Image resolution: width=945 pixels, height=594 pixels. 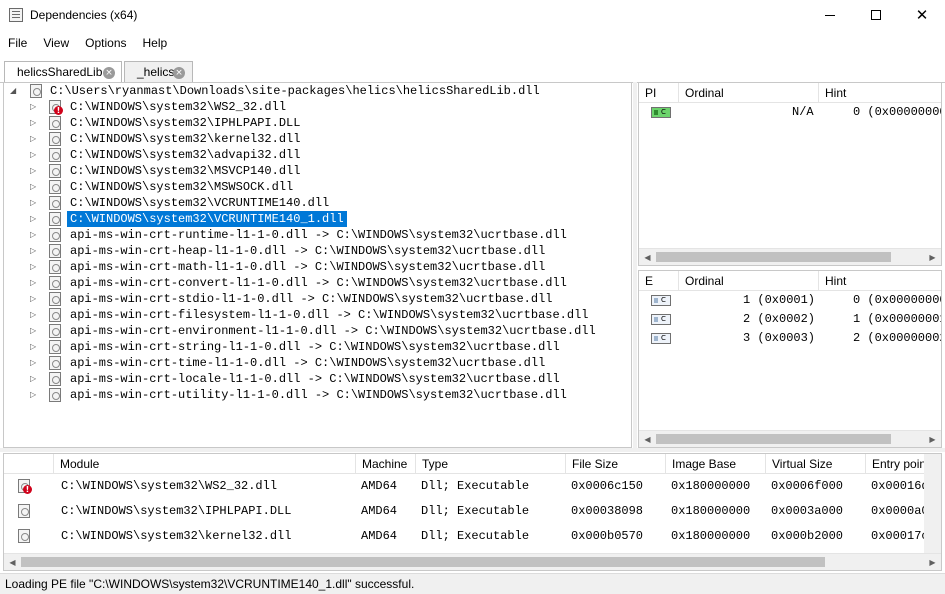 What do you see at coordinates (475, 536) in the screenshot?
I see `type-cell: Dll; Executable` at bounding box center [475, 536].